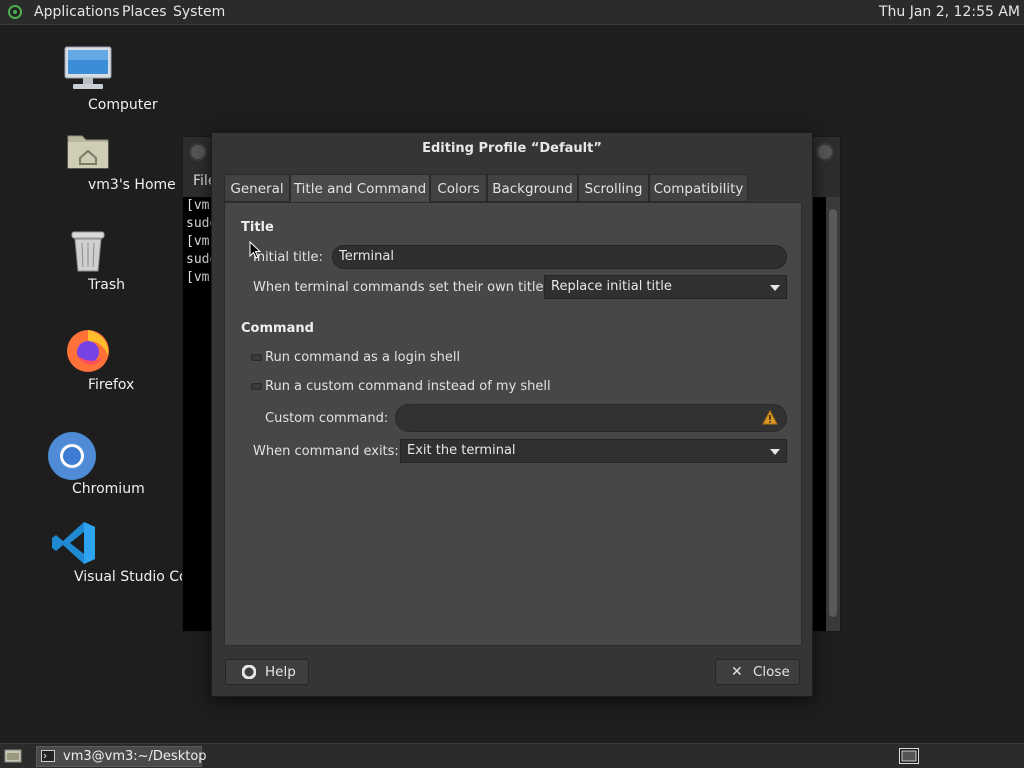 The height and width of the screenshot is (768, 1024). What do you see at coordinates (132, 185) in the screenshot?
I see `desktop-icon-label: vm3's Home` at bounding box center [132, 185].